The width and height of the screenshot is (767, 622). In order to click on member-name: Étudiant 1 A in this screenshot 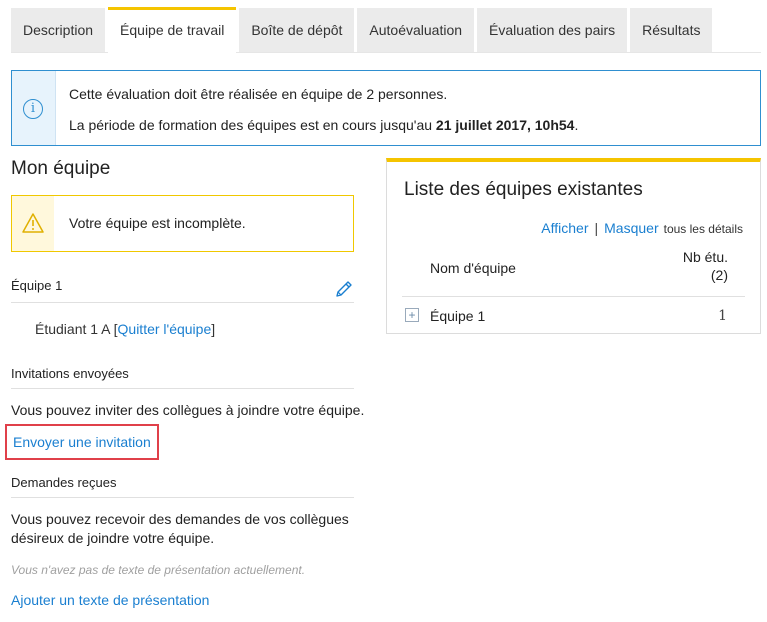, I will do `click(72, 329)`.